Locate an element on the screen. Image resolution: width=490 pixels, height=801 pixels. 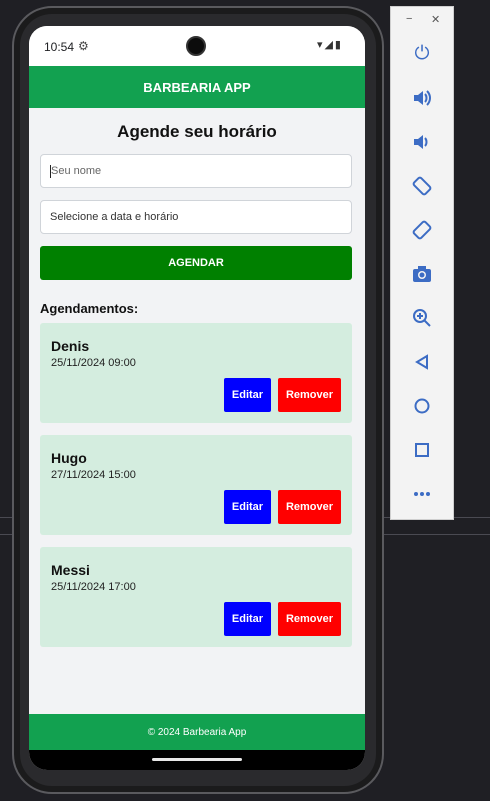
app-header: BARBEARIA APP is located at coordinates (197, 87).